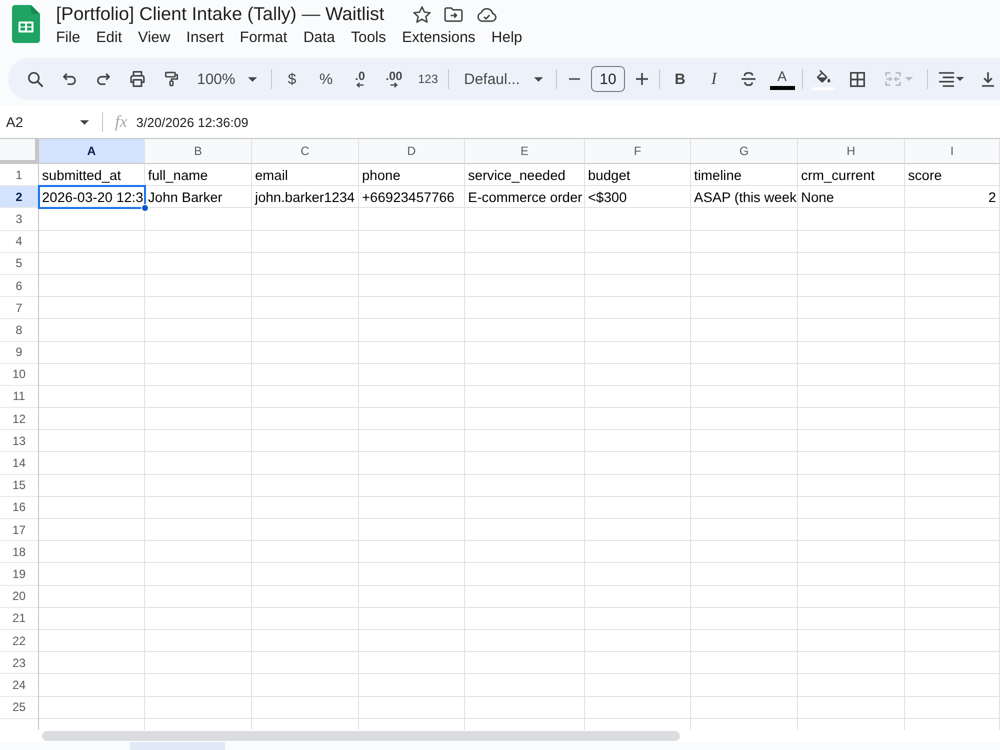  I want to click on menu-item: Tools, so click(368, 38).